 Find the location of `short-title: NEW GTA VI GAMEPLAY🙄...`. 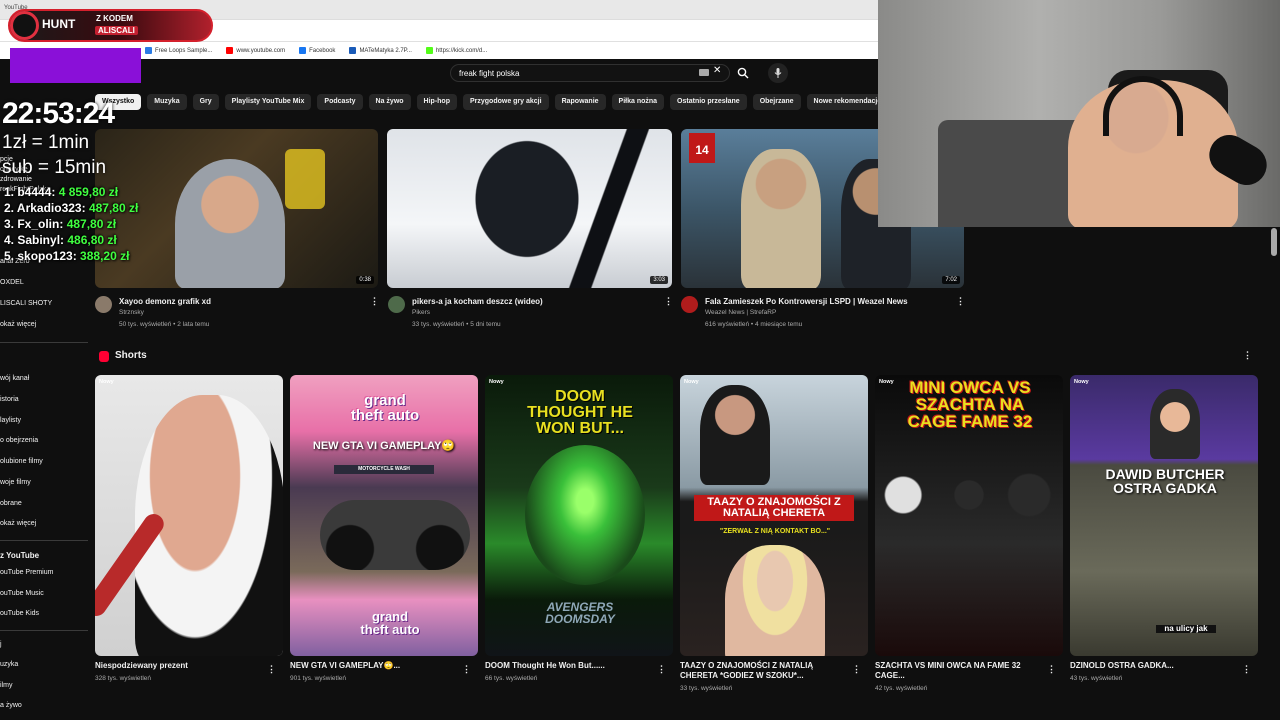

short-title: NEW GTA VI GAMEPLAY🙄... is located at coordinates (375, 666).